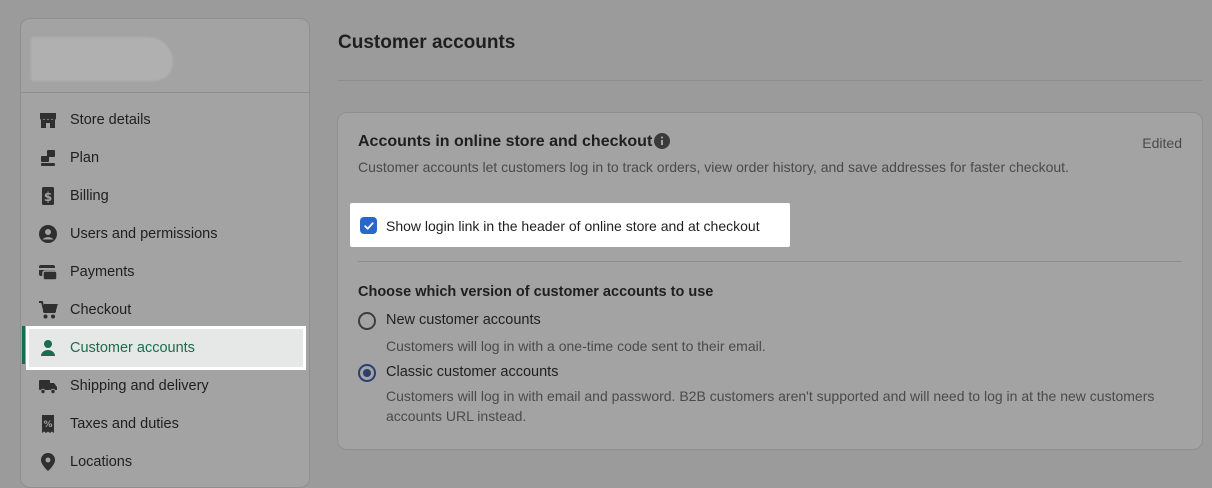 This screenshot has height=488, width=1212. What do you see at coordinates (23, 345) in the screenshot?
I see `active-indicator` at bounding box center [23, 345].